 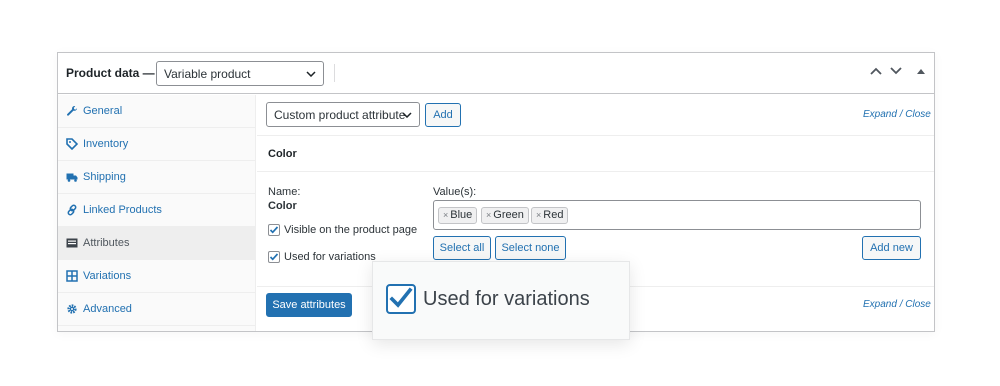 I want to click on attribute-header: Color, so click(x=595, y=154).